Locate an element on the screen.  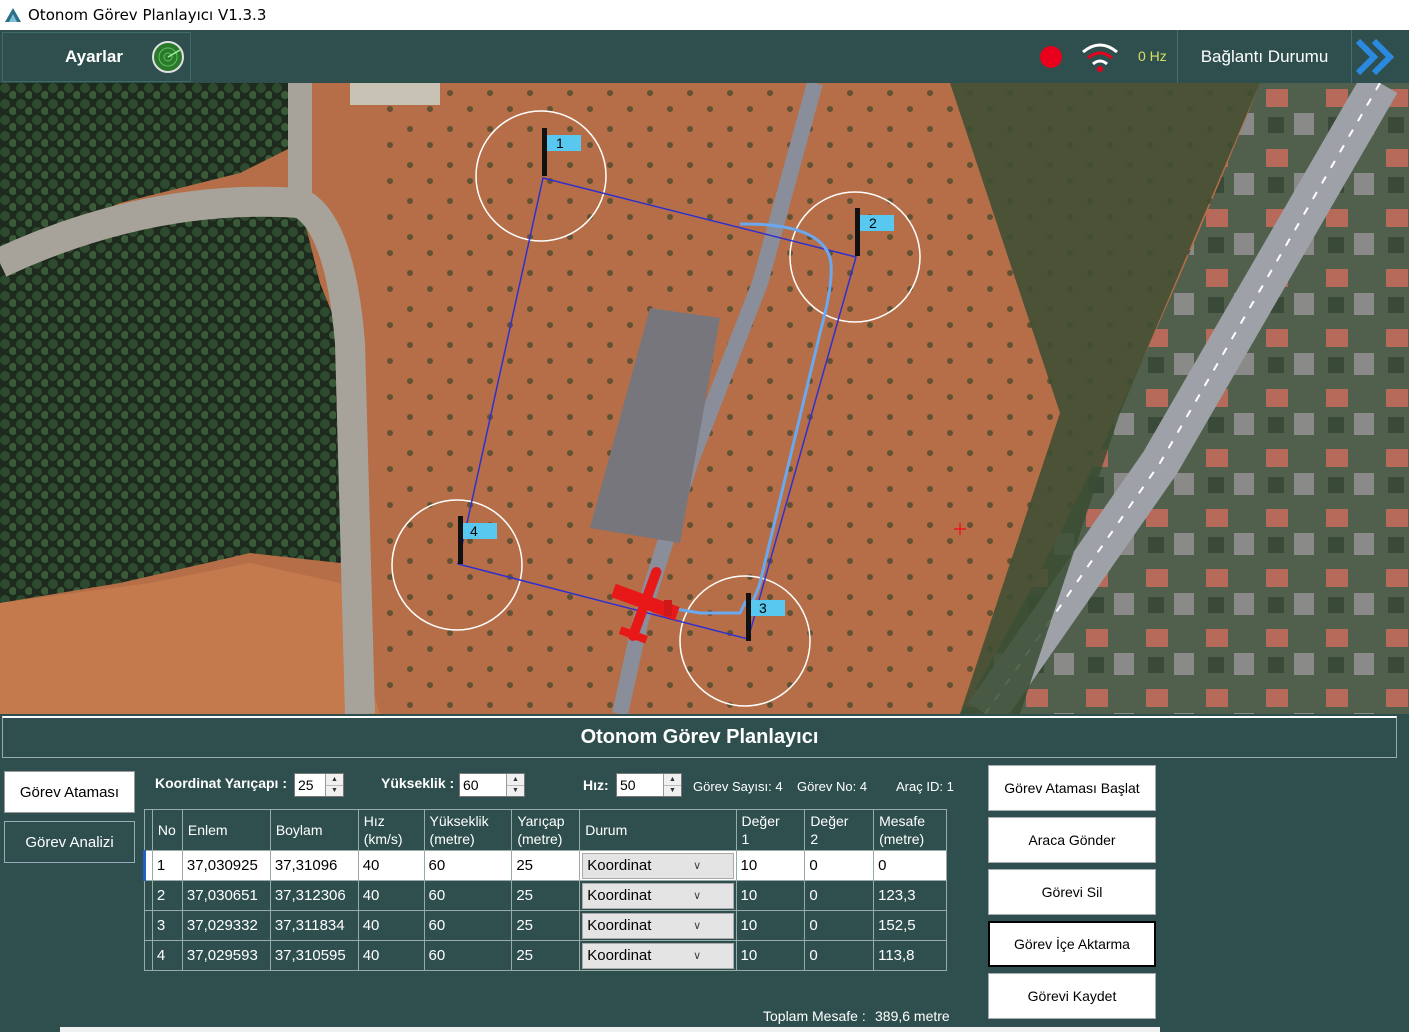
speed-stepper: 50 ▲ ▼ is located at coordinates (649, 785).